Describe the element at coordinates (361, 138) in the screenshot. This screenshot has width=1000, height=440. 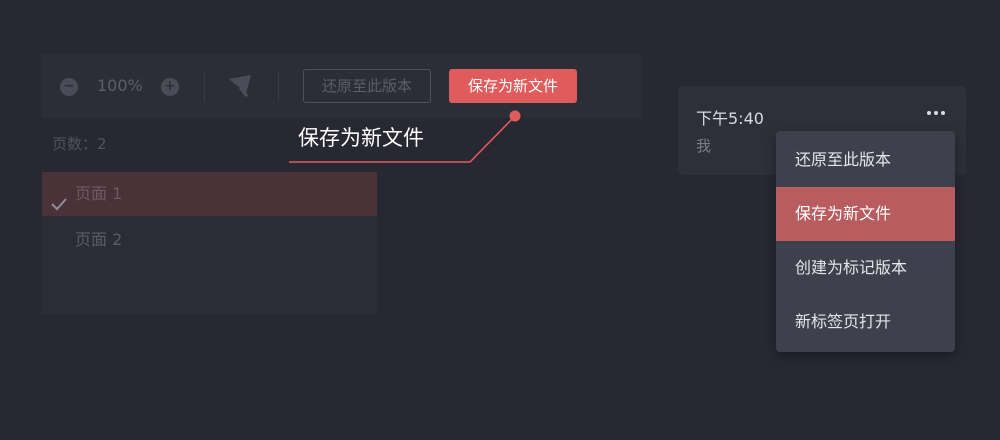
I see `callout-label: 保存为新文件` at that location.